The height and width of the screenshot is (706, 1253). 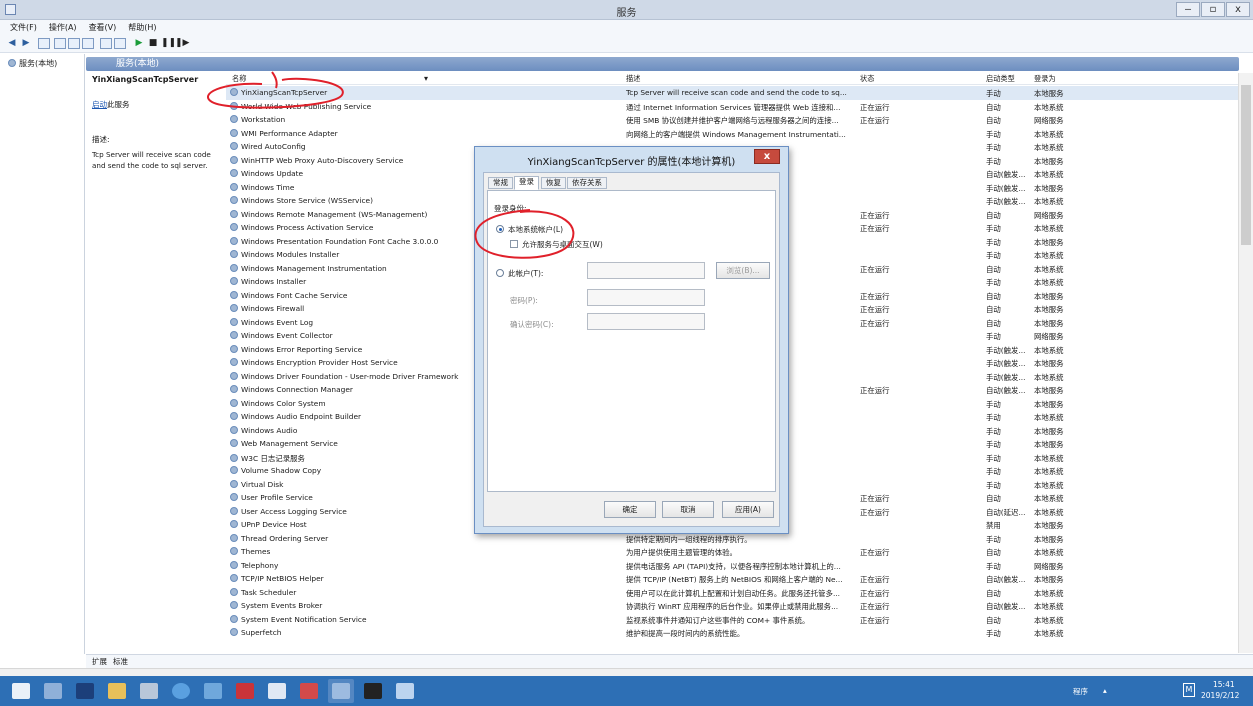 I want to click on service-name-cell: Windows Audio Endpoint Builder, so click(x=352, y=416).